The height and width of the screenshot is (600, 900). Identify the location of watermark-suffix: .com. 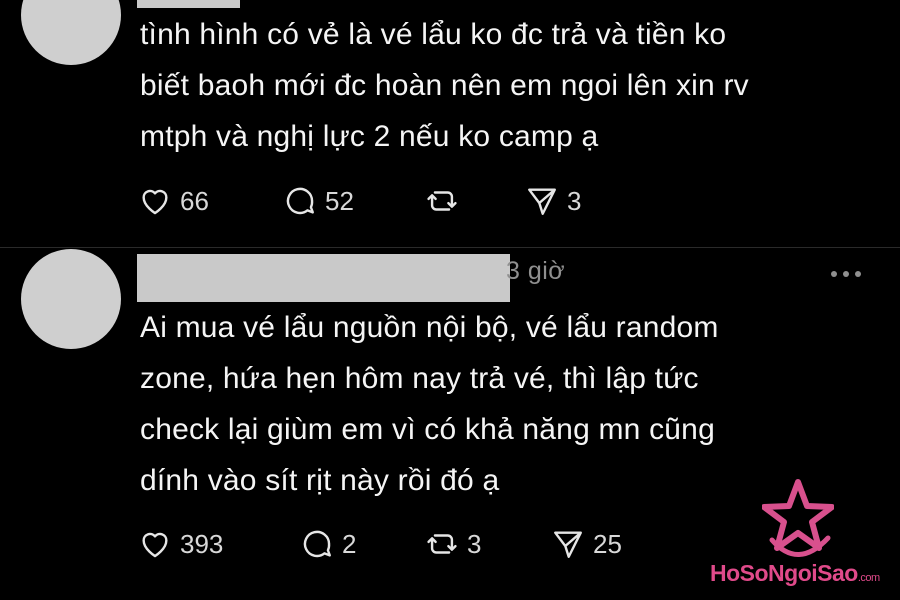
(868, 578).